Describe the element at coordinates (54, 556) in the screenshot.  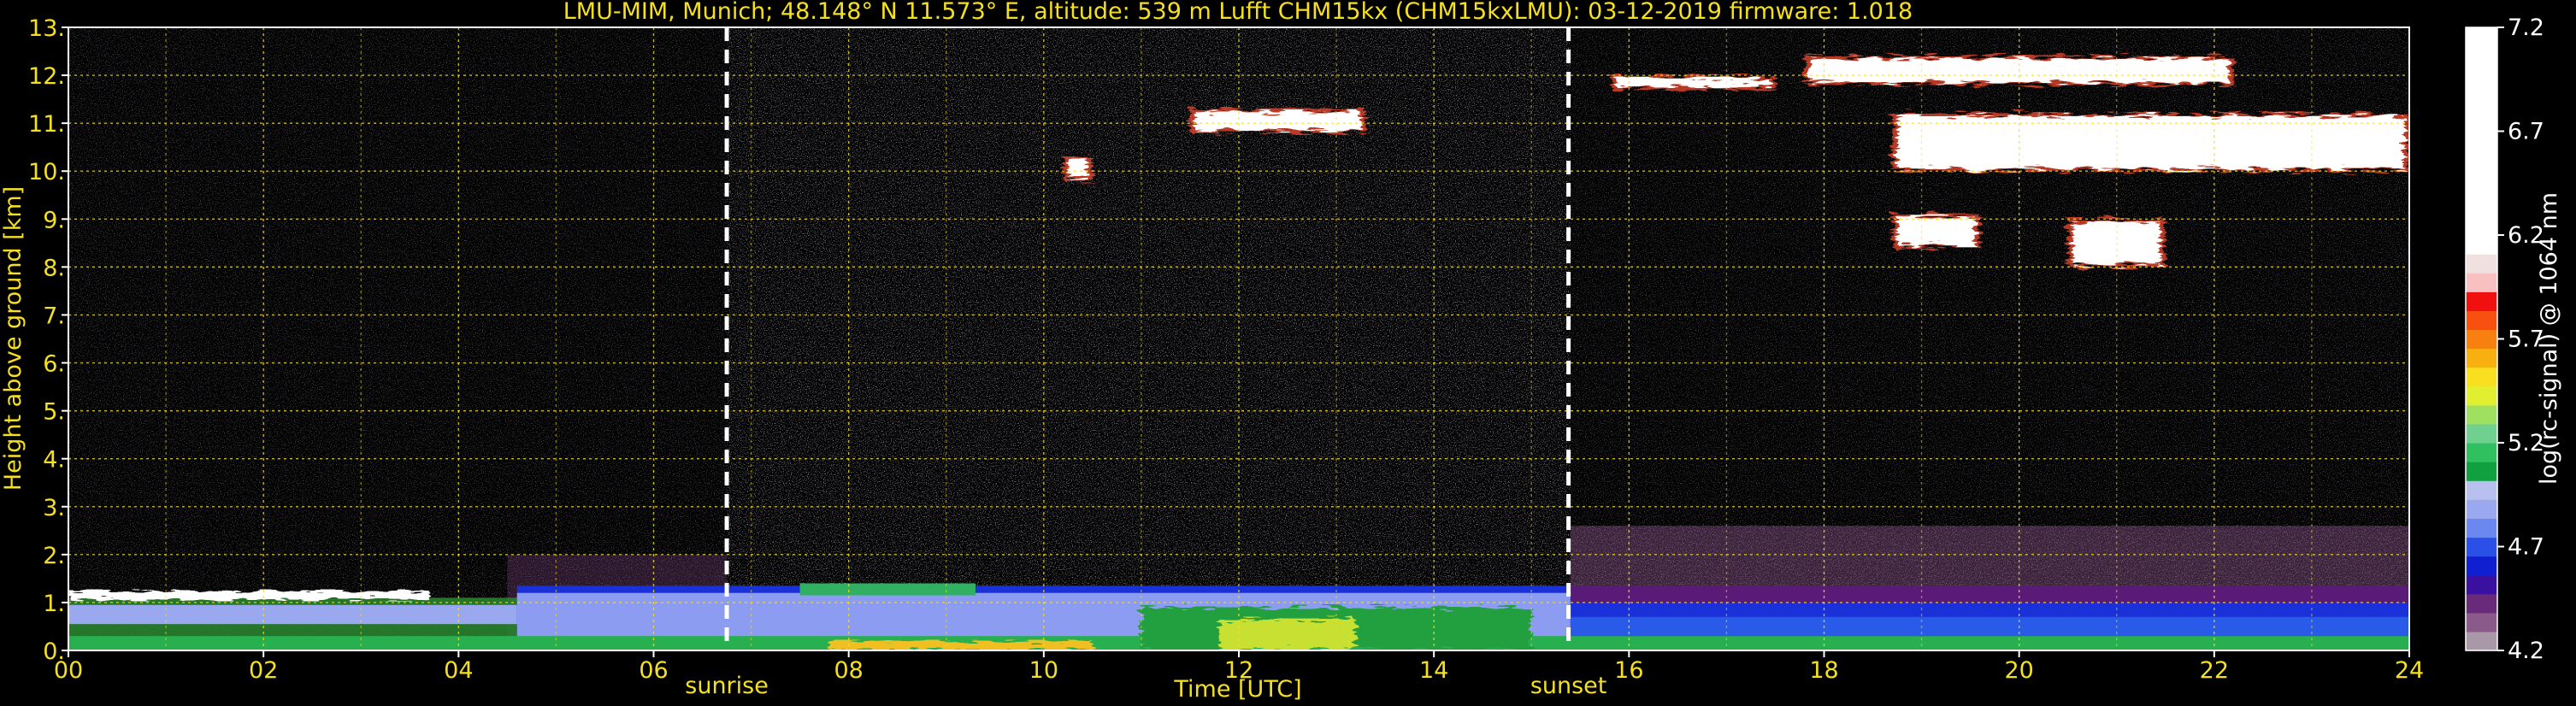
I see `y-tick-label: 2.` at that location.